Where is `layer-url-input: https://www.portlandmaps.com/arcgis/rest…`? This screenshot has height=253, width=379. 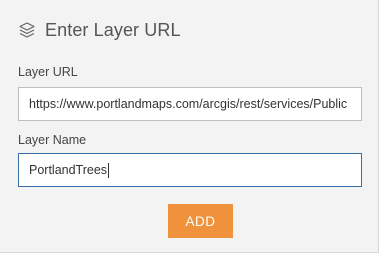 layer-url-input: https://www.portlandmaps.com/arcgis/rest… is located at coordinates (190, 104).